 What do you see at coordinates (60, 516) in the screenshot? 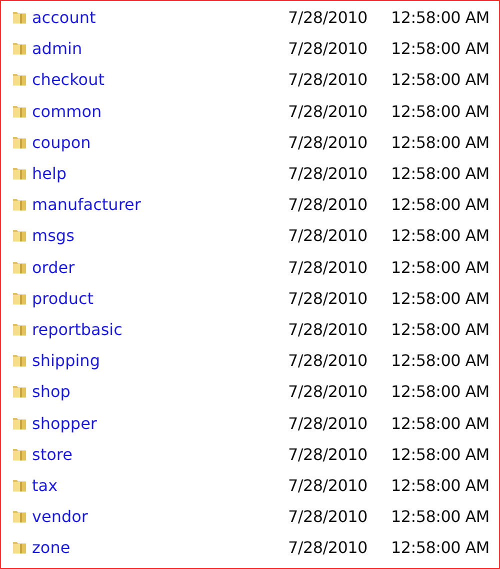
I see `folder-link: vendor` at bounding box center [60, 516].